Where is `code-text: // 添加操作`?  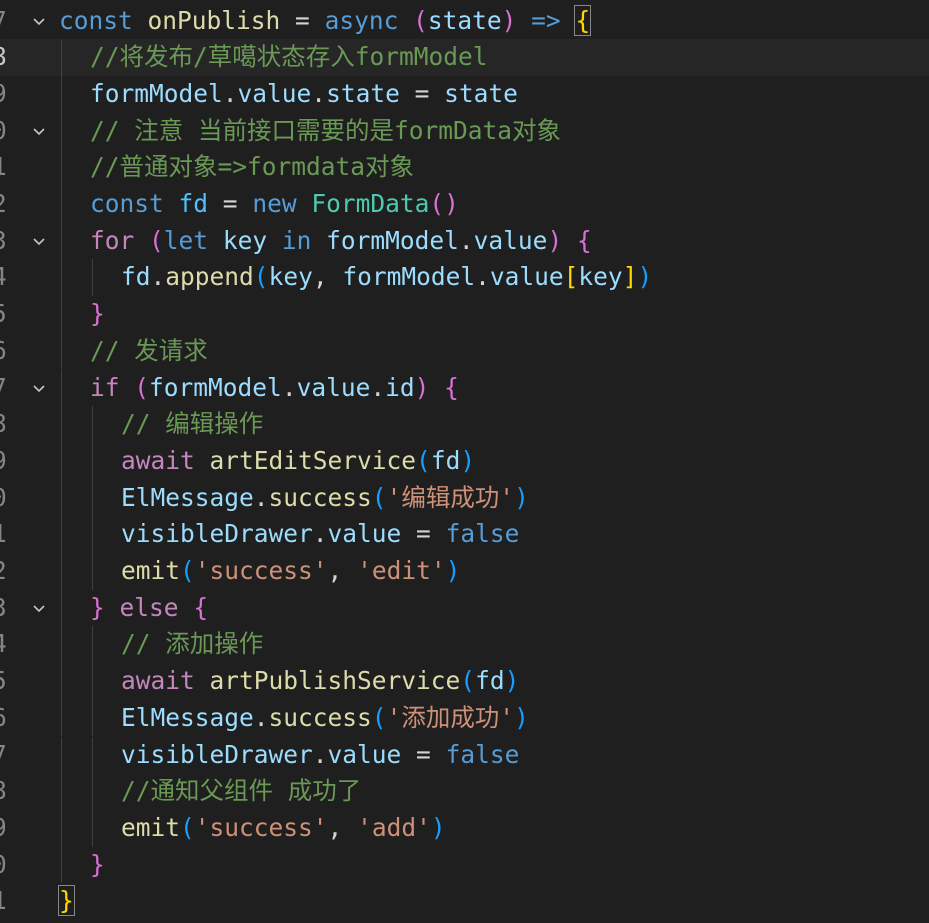 code-text: // 添加操作 is located at coordinates (192, 644).